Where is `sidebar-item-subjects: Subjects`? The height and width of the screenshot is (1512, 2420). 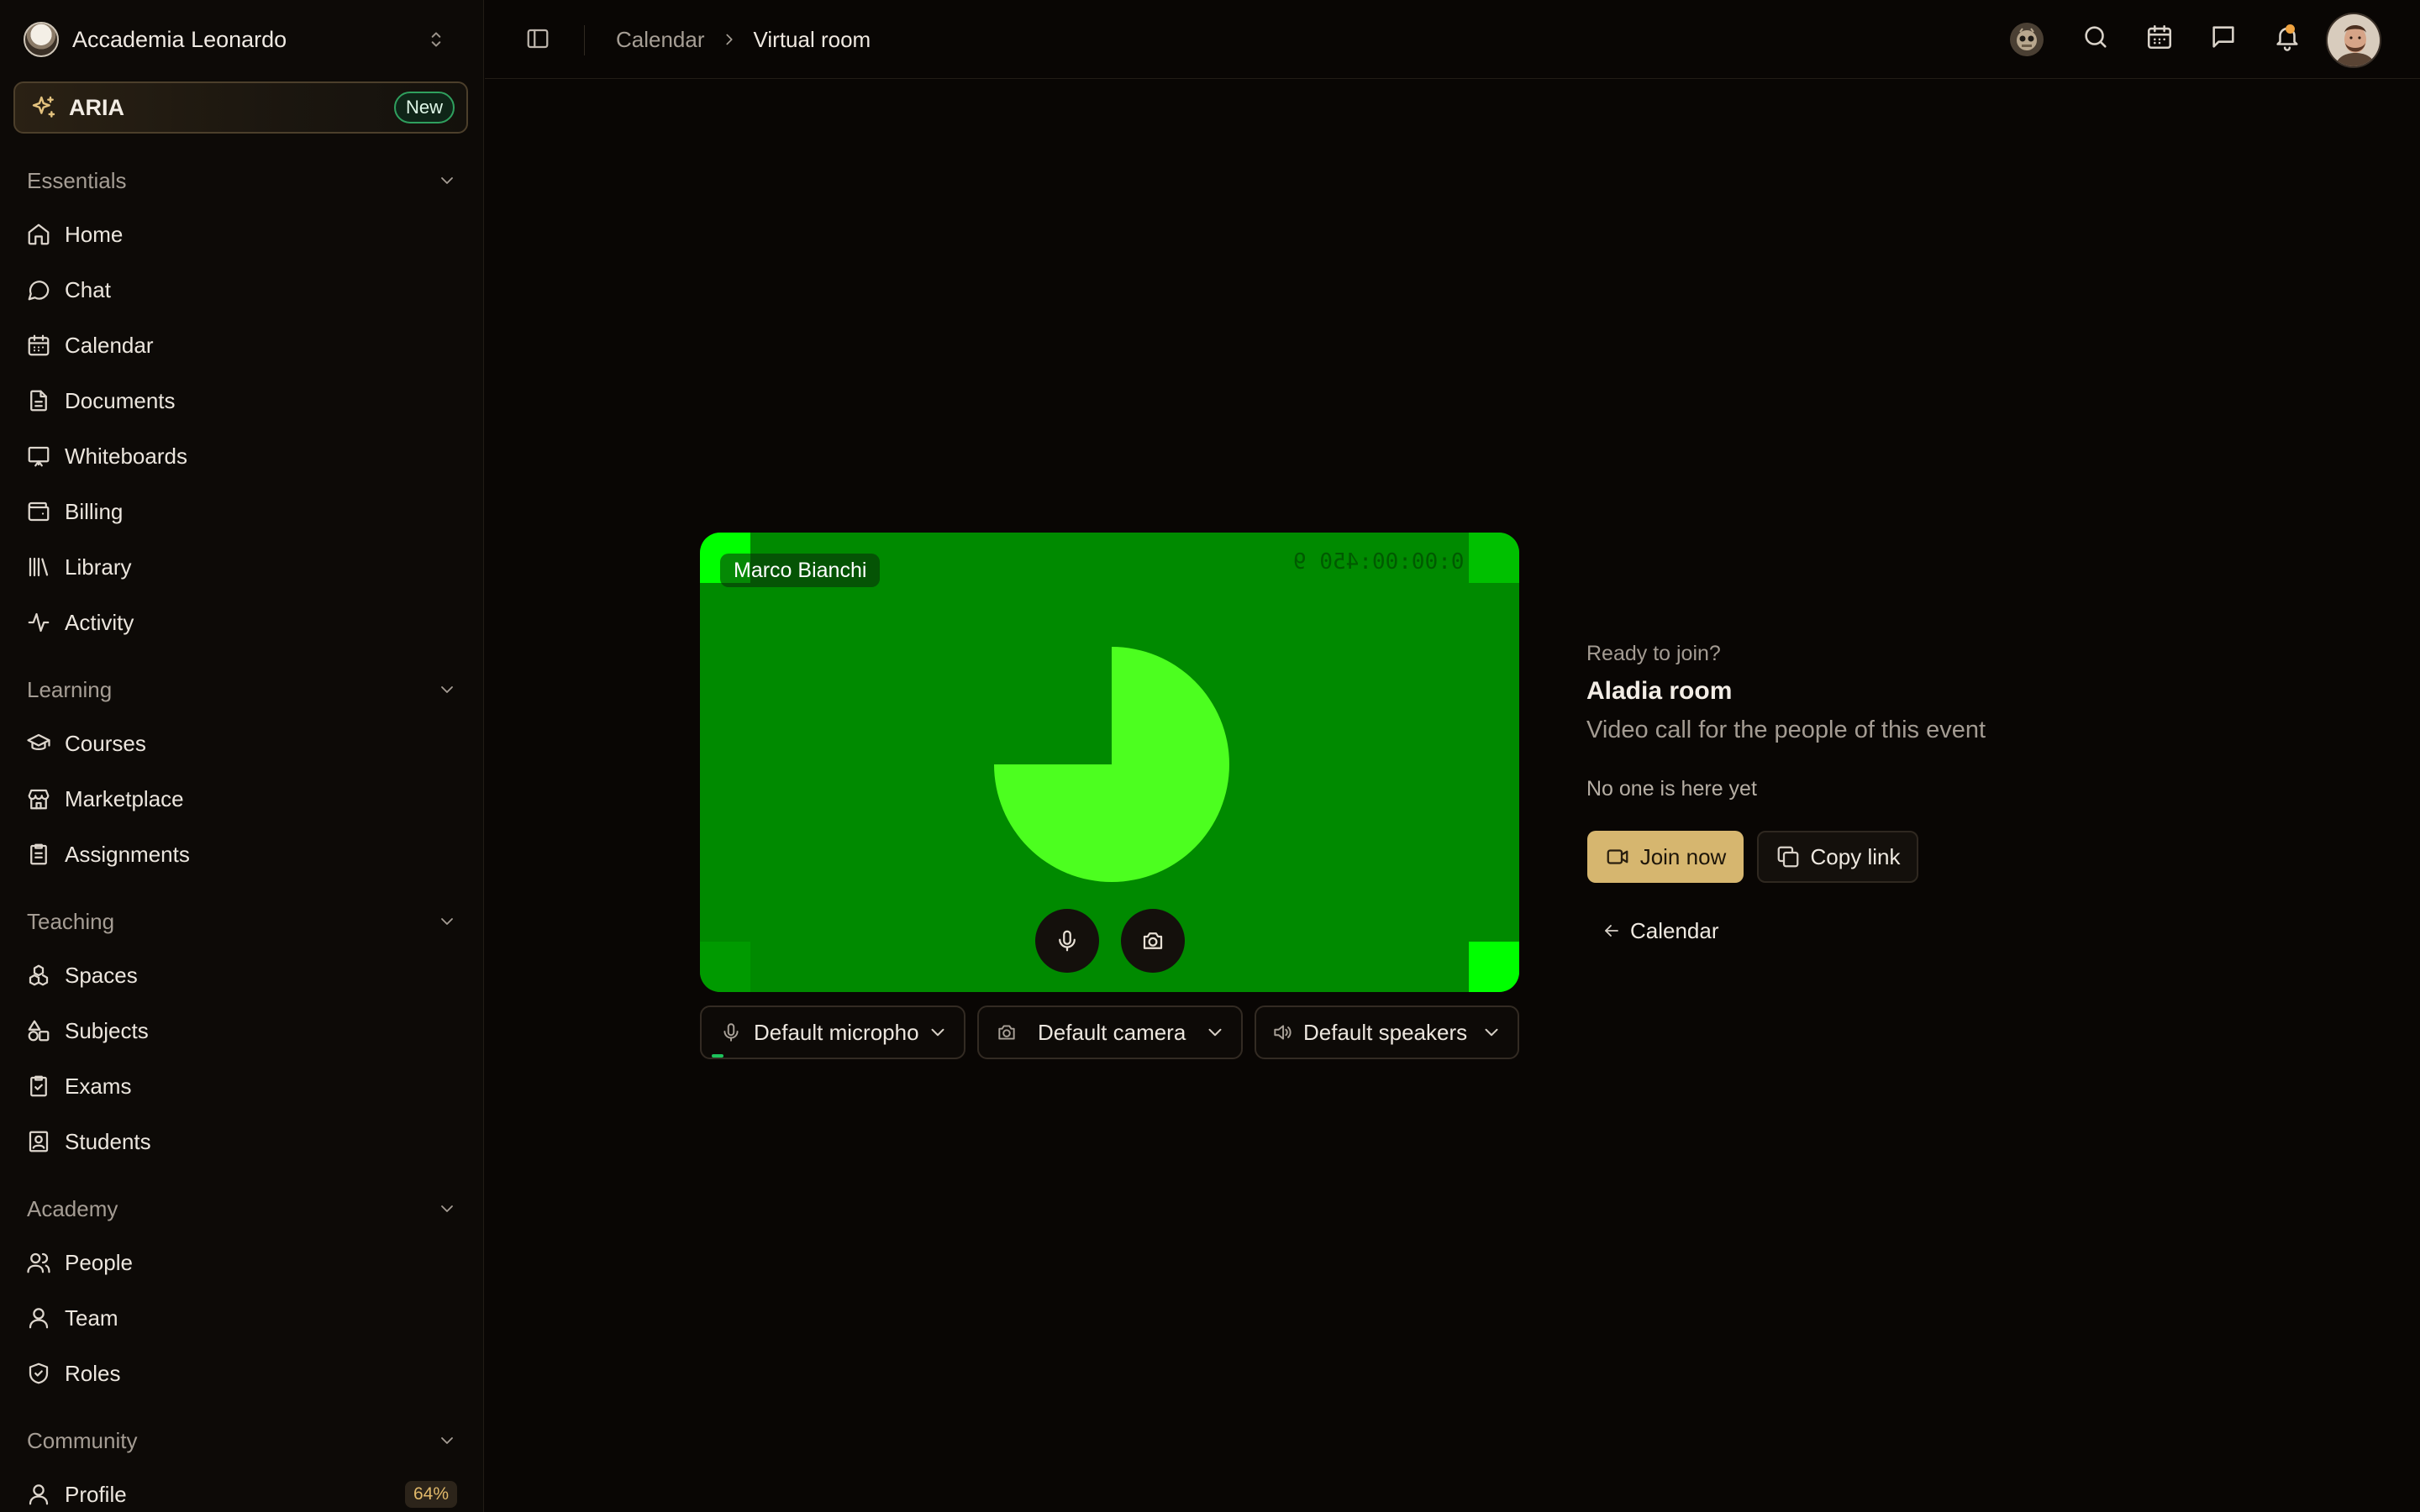 sidebar-item-subjects: Subjects is located at coordinates (235, 1030).